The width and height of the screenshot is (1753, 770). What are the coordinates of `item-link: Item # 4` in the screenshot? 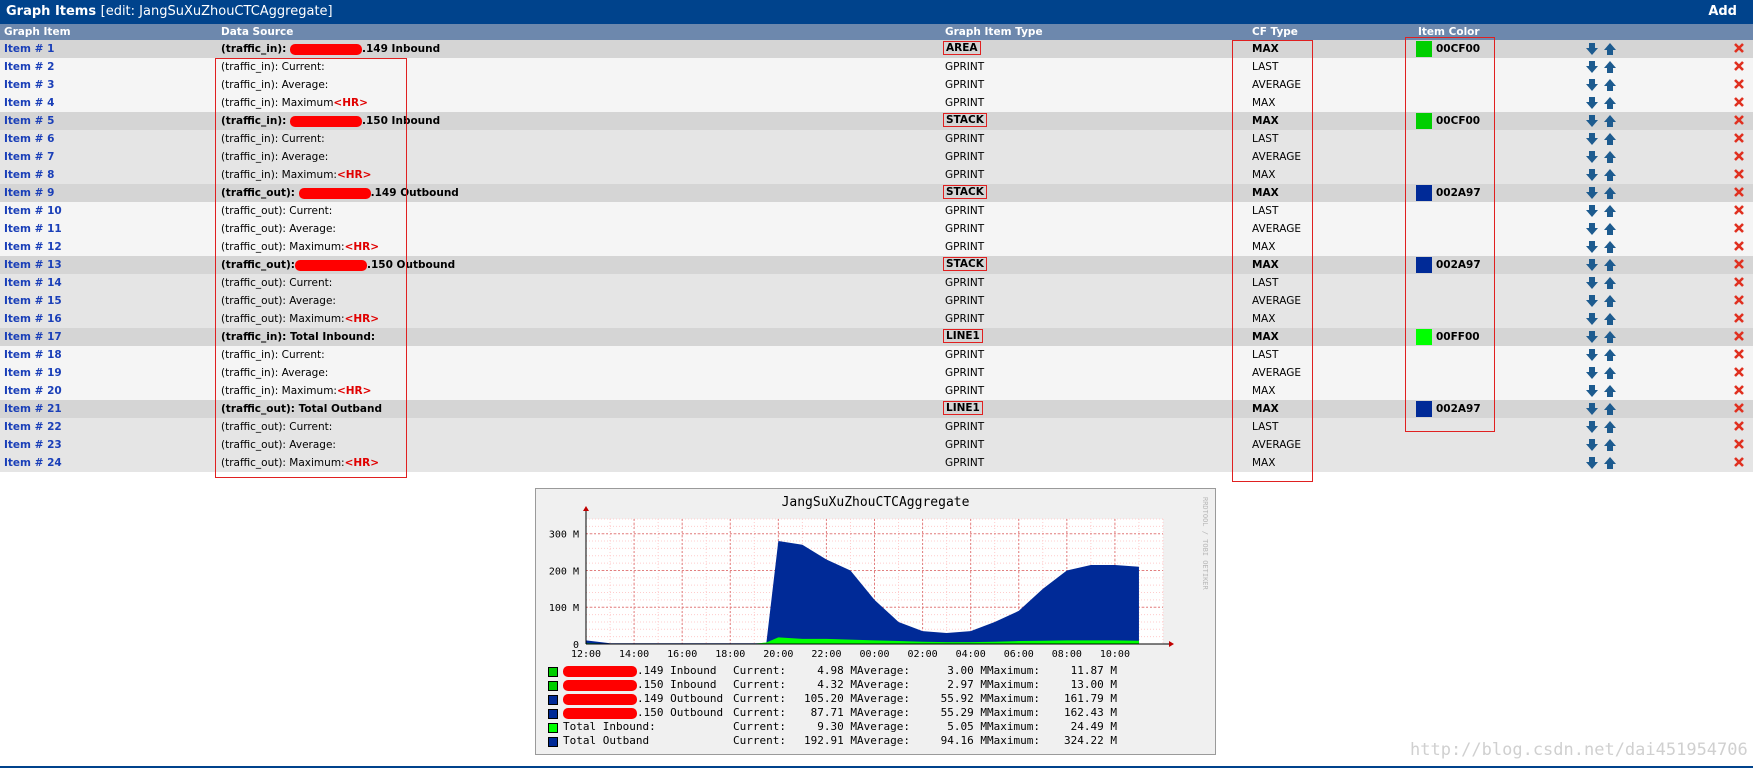 It's located at (29, 103).